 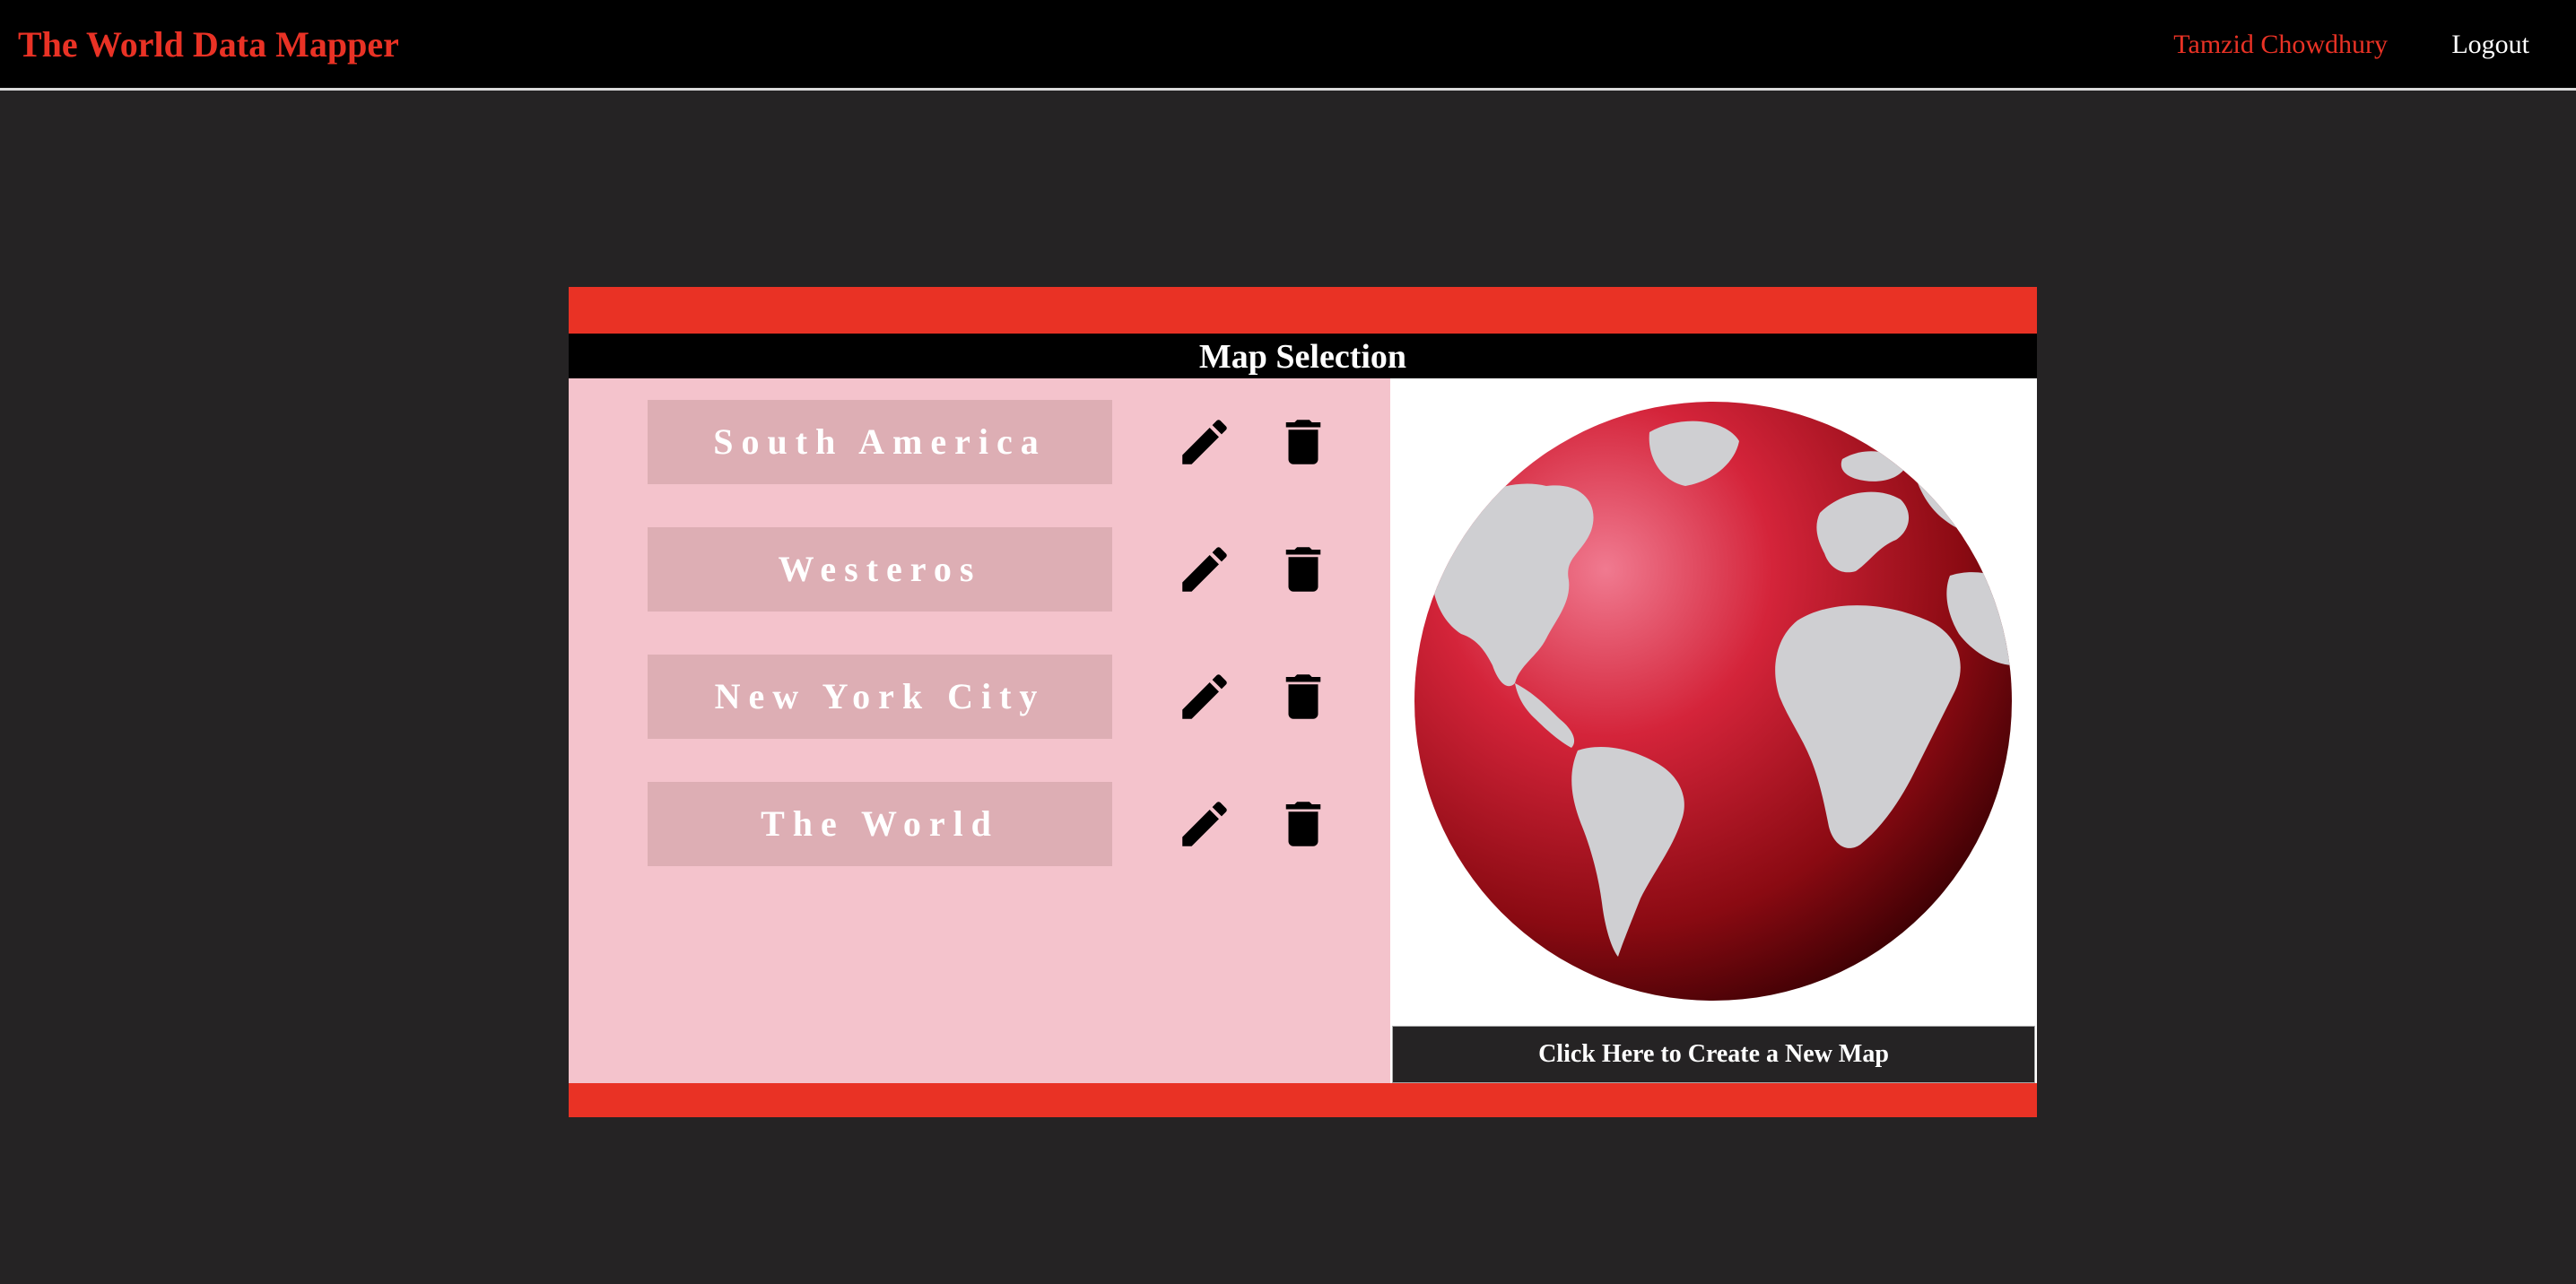 I want to click on map-name-button: Westeros, so click(x=880, y=569).